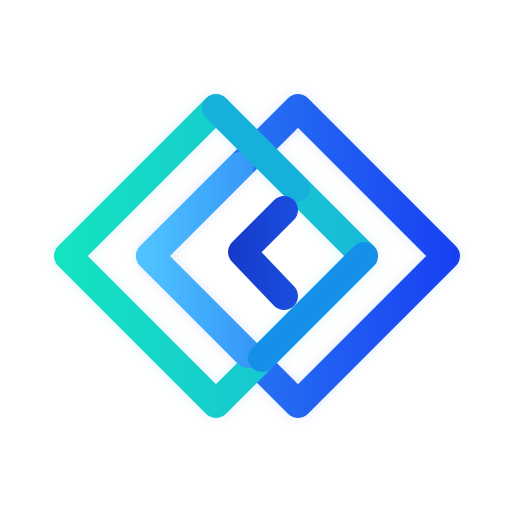 Image resolution: width=512 pixels, height=512 pixels. I want to click on core-diamond-shape, so click(263, 253).